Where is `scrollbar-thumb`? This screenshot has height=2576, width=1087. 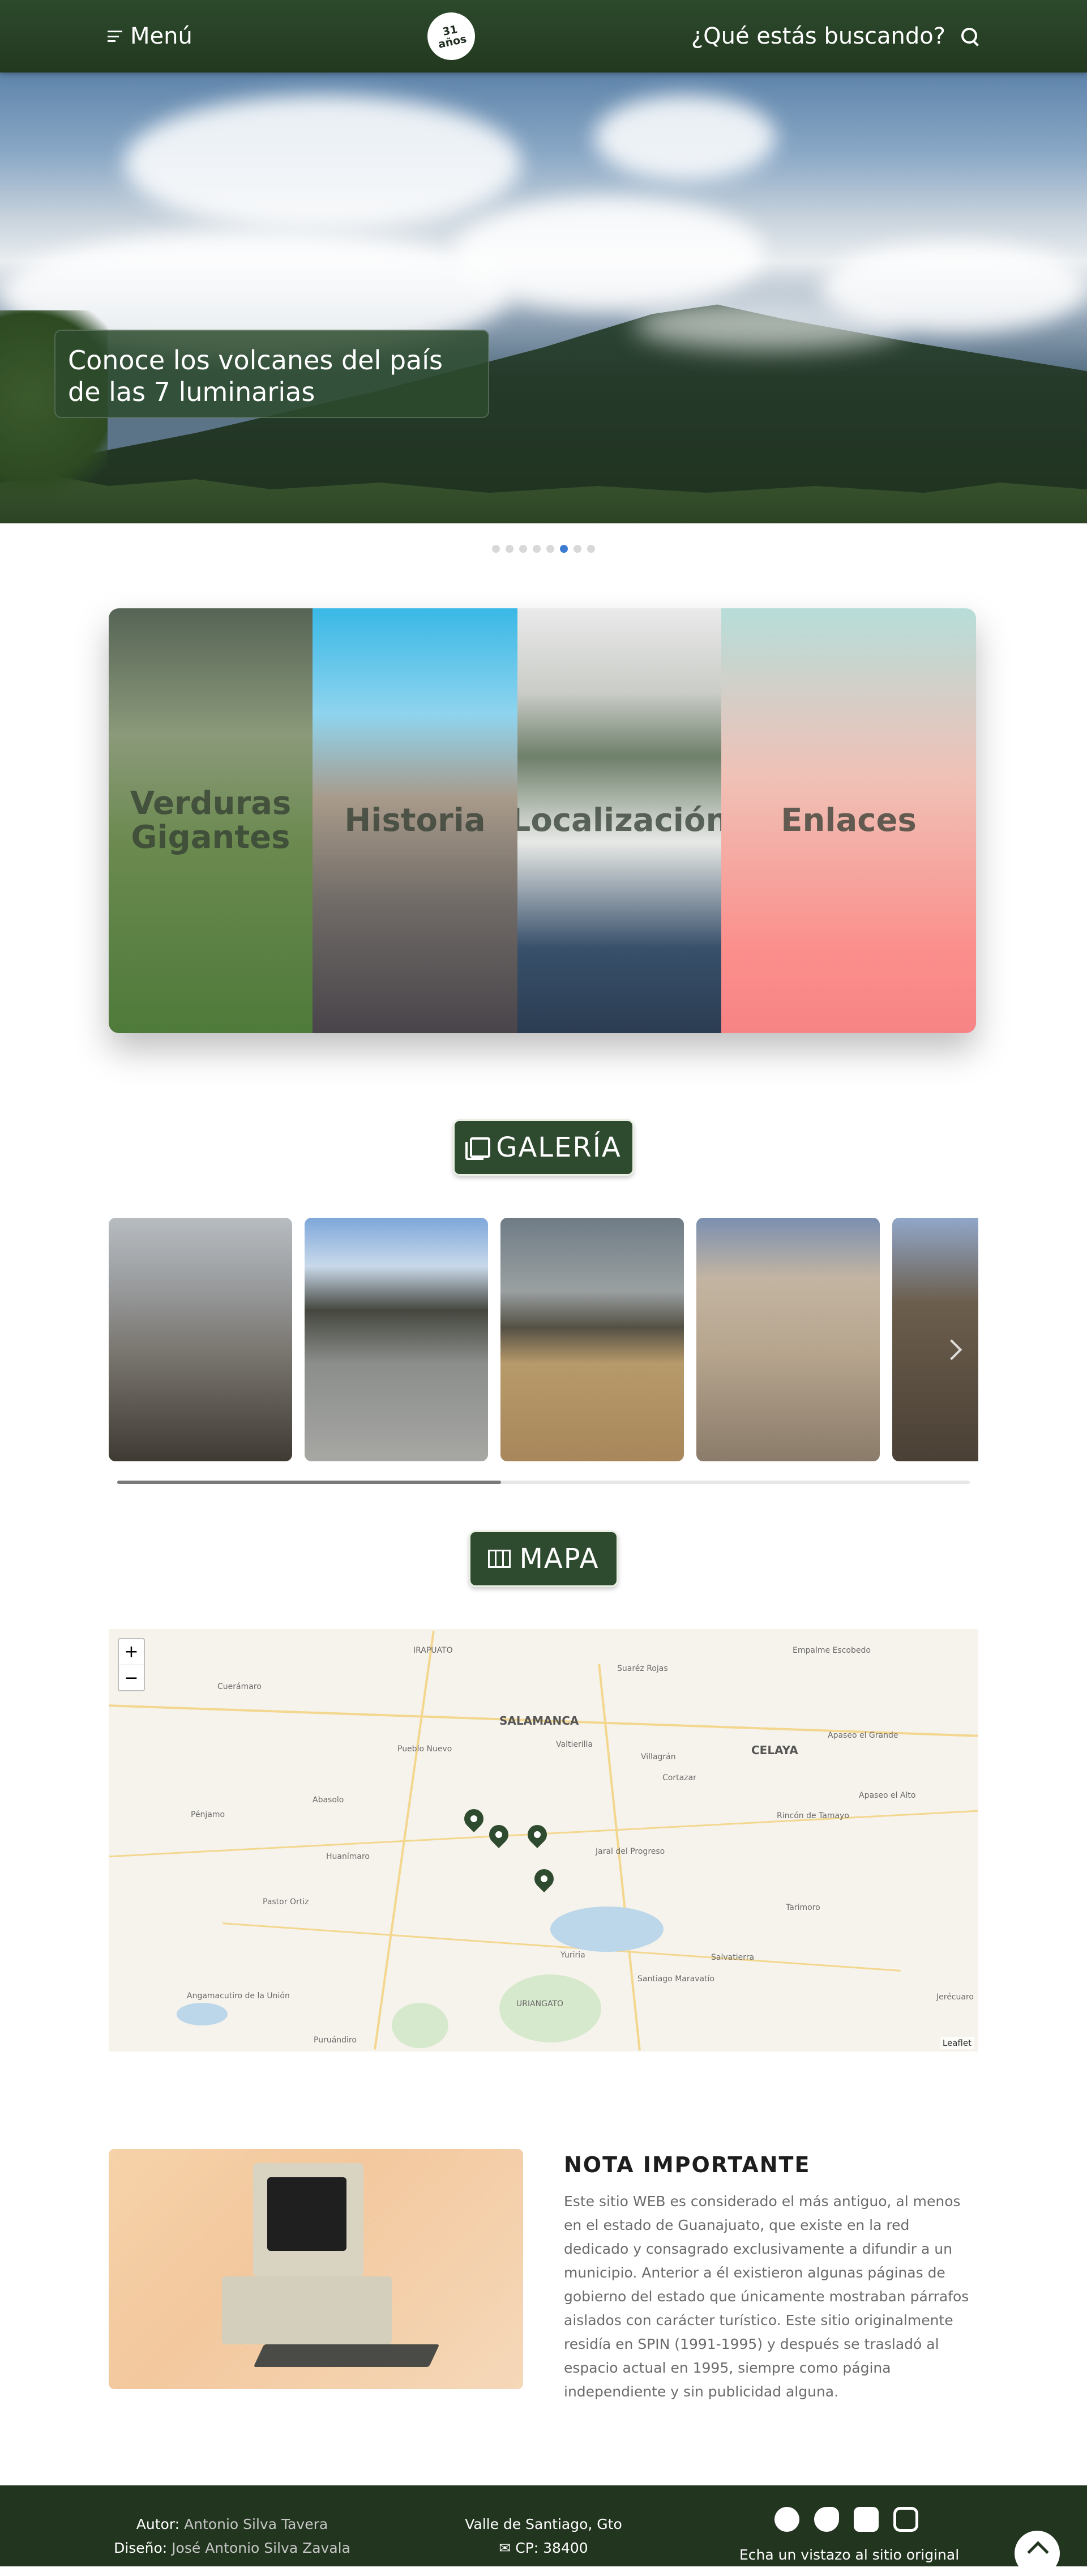 scrollbar-thumb is located at coordinates (309, 1482).